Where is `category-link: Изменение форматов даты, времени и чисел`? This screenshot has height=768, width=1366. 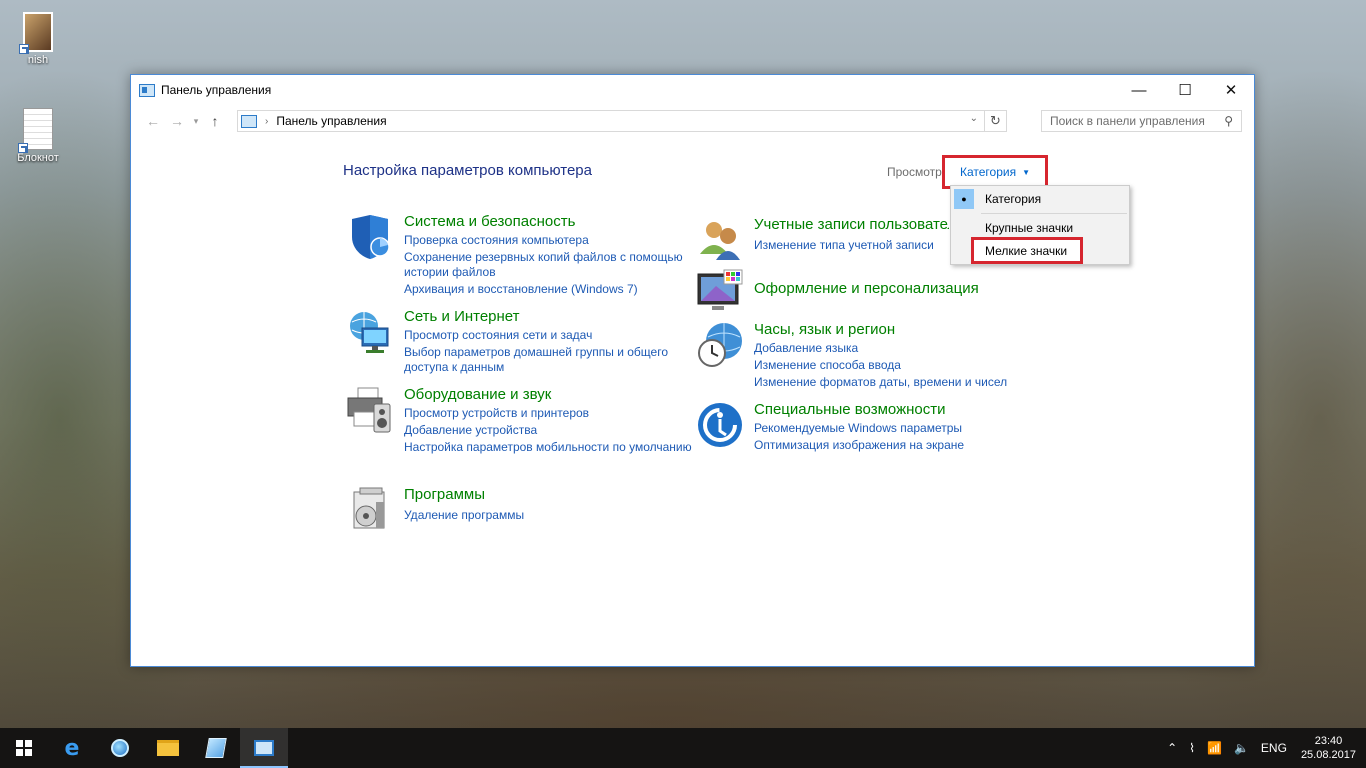 category-link: Изменение форматов даты, времени и чисел is located at coordinates (899, 382).